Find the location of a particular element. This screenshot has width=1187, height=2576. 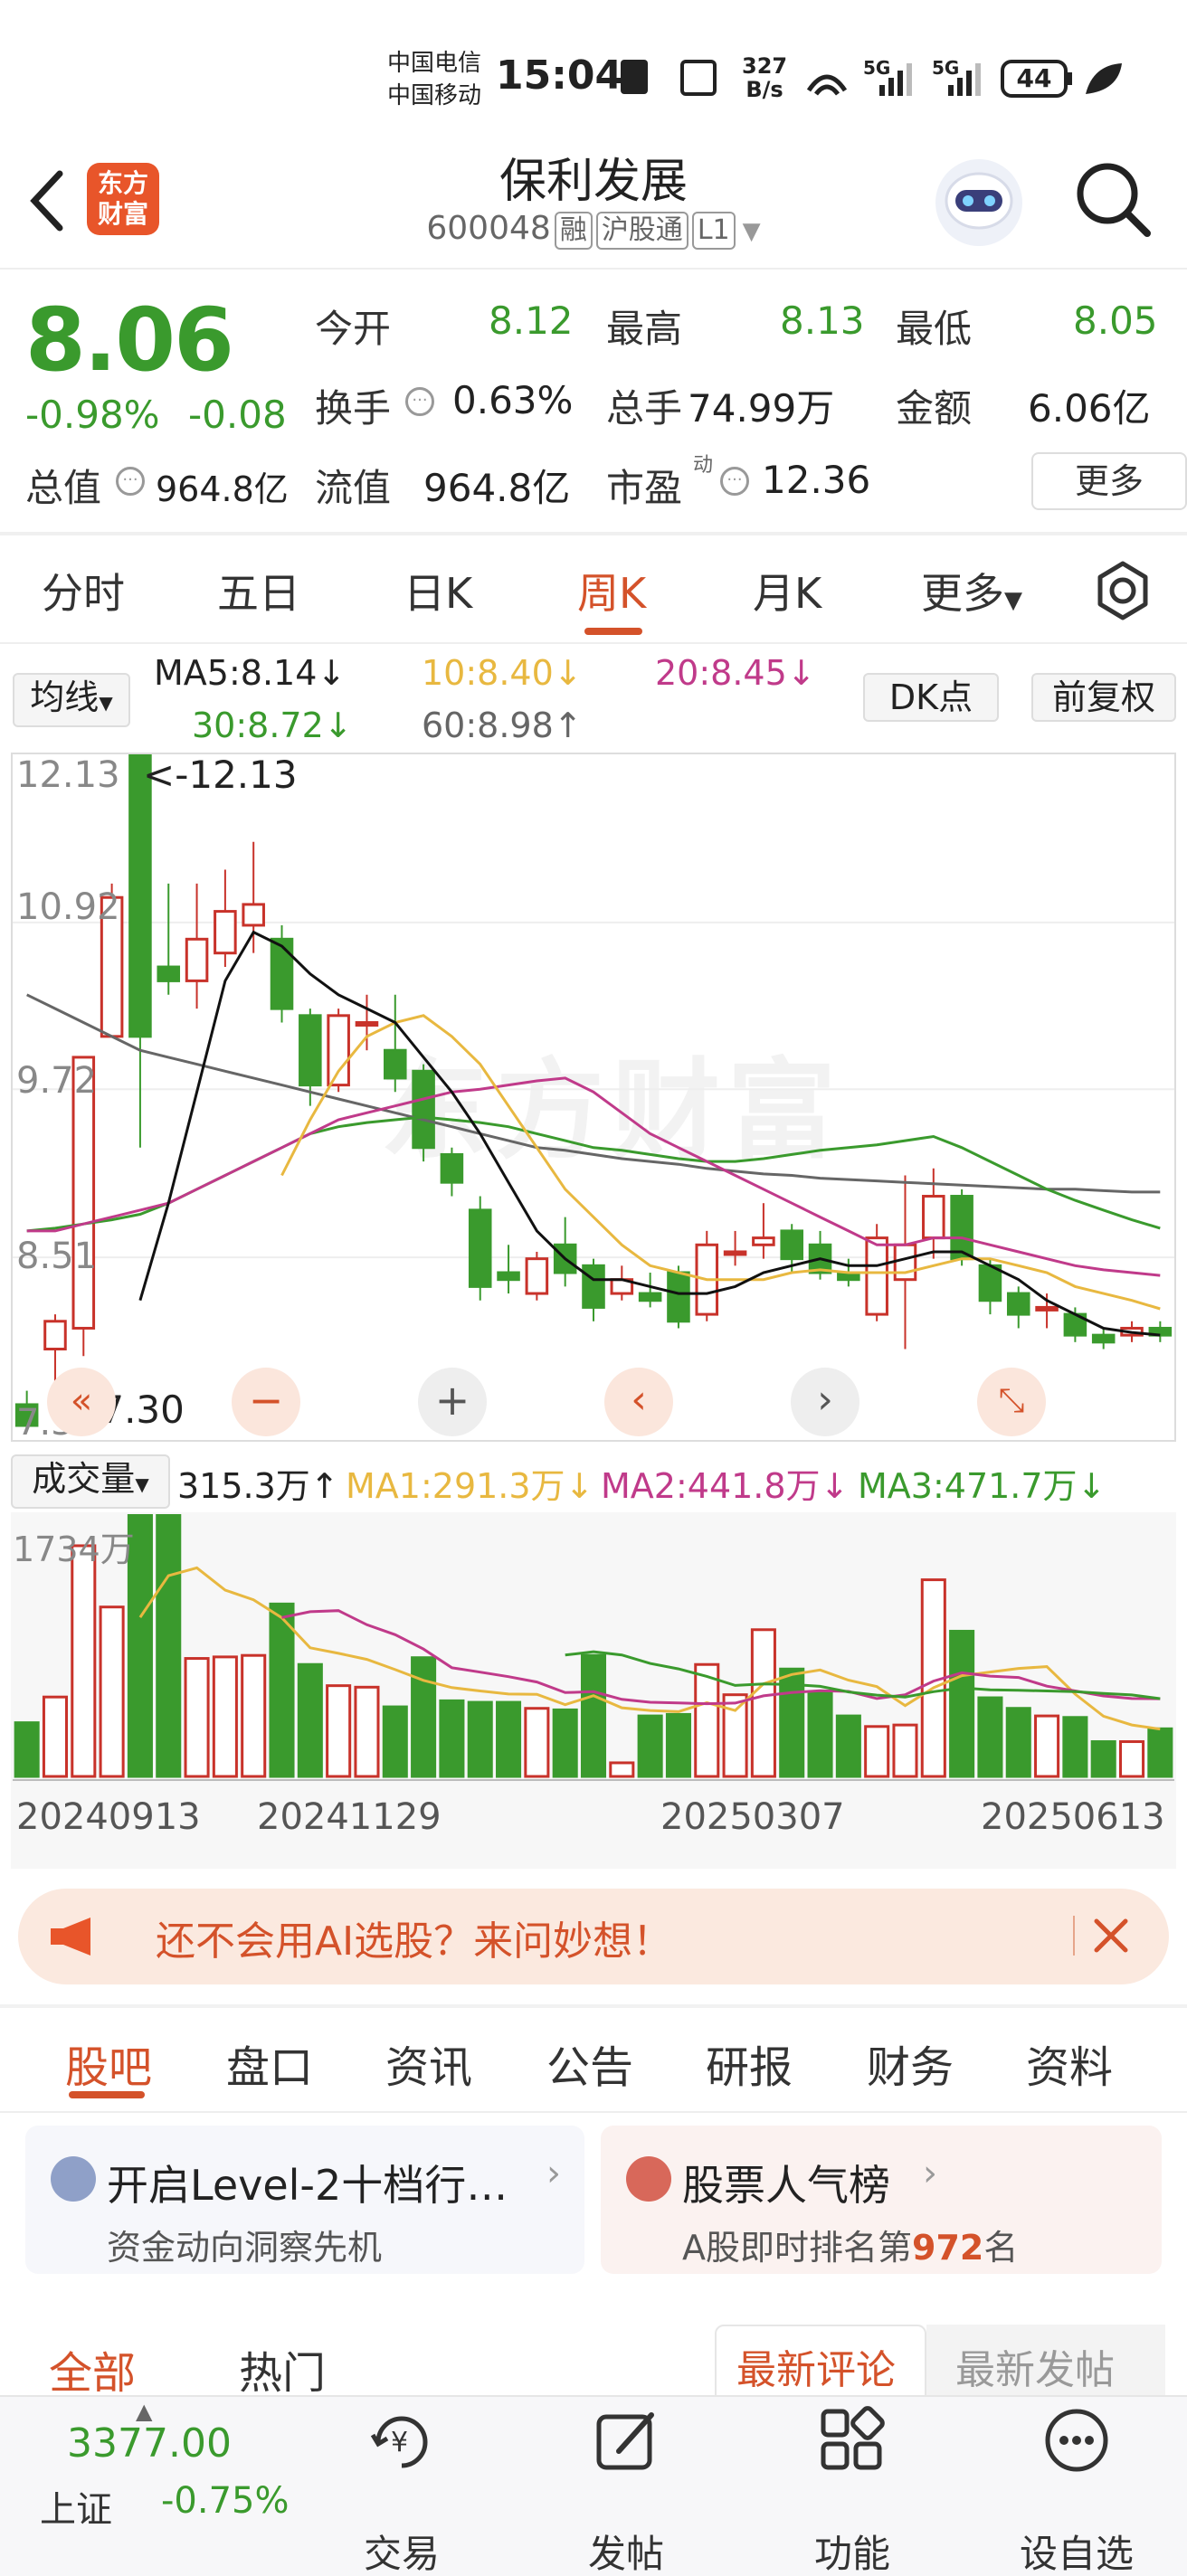

expand-icon: ⤡ is located at coordinates (1011, 1402).